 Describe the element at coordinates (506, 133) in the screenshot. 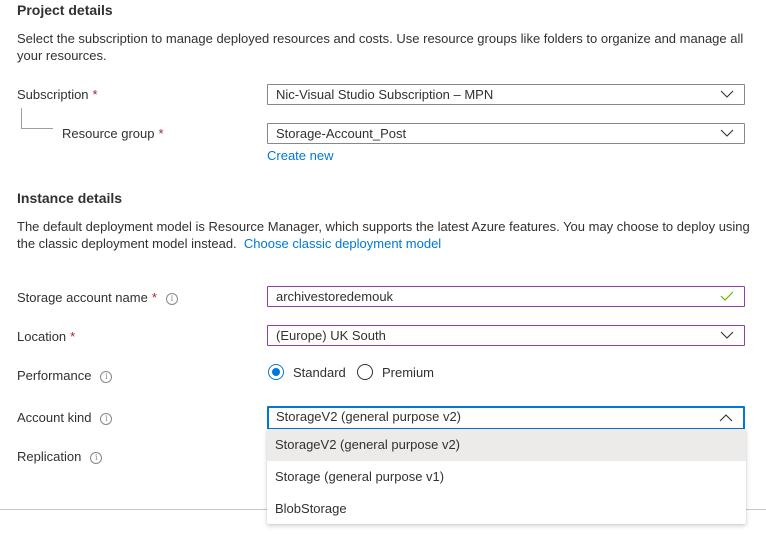

I see `resource-group-select: Storage-Account_Post` at that location.